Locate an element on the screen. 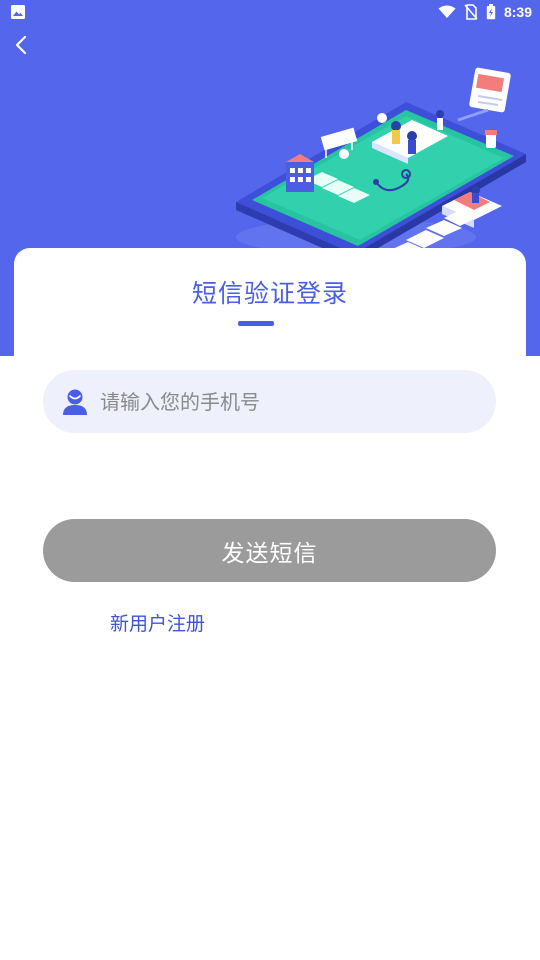 This screenshot has height=960, width=540. title-underline is located at coordinates (256, 323).